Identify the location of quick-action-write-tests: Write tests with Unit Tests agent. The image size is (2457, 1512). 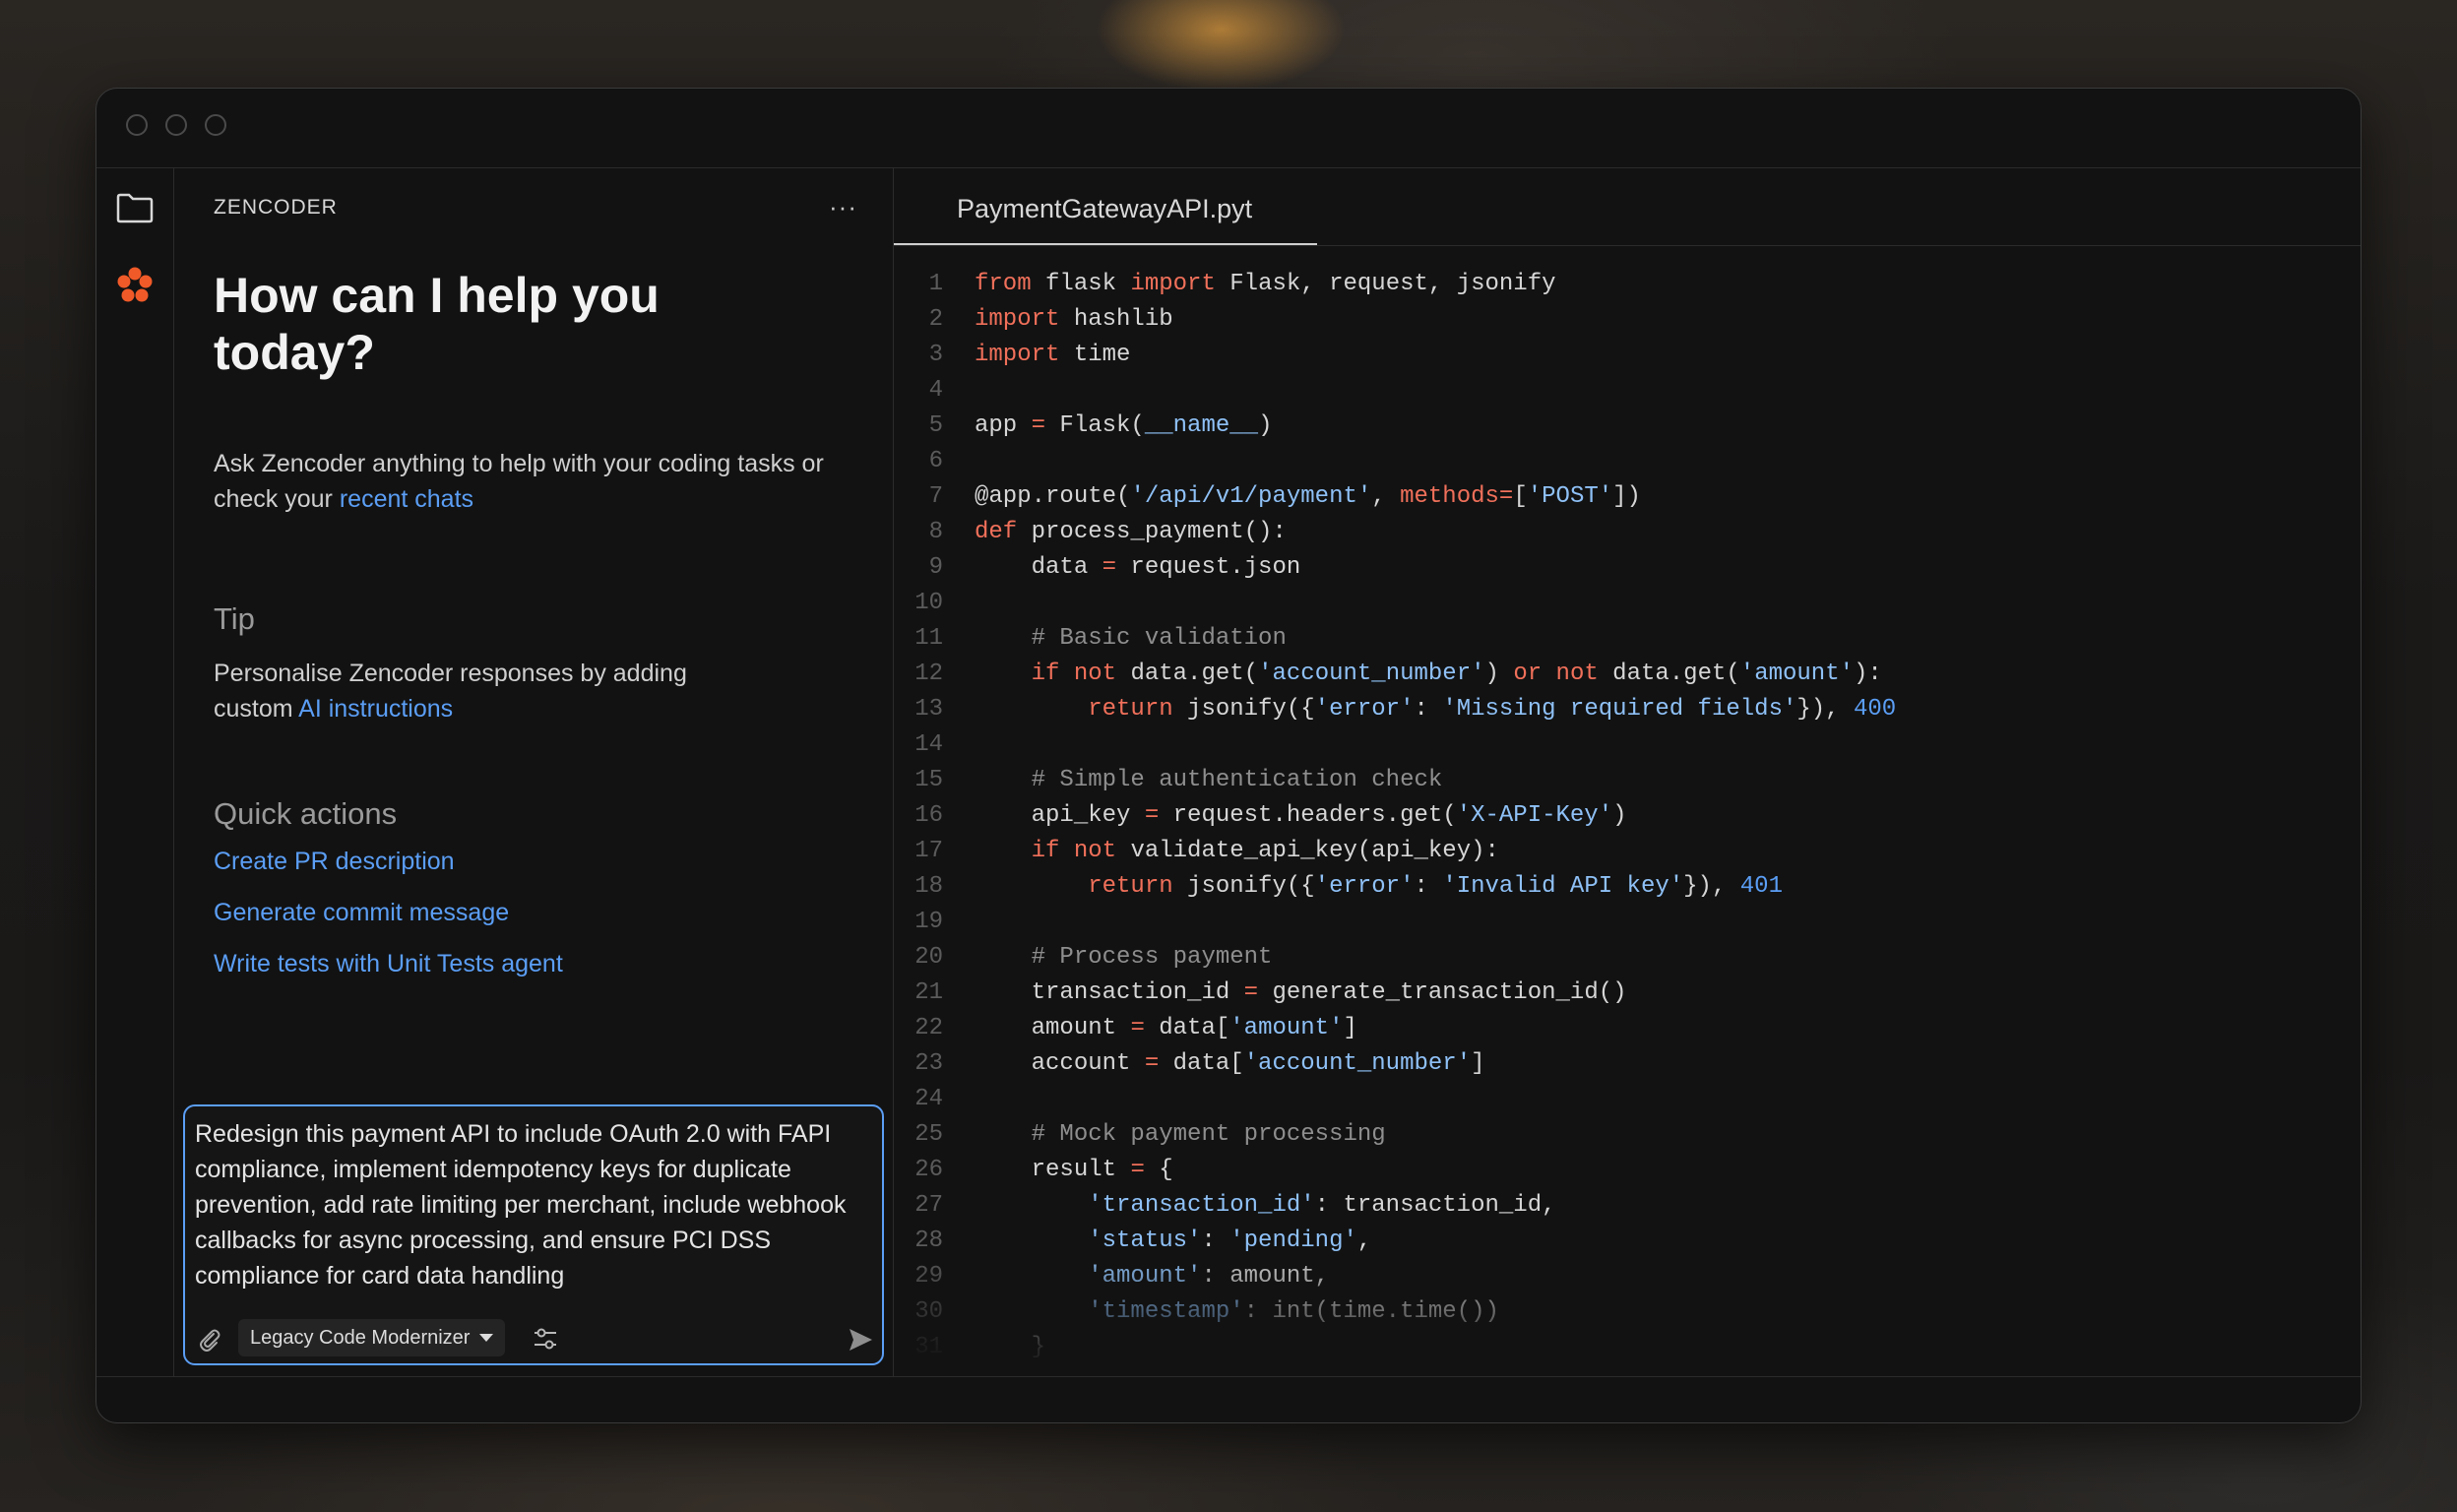
(388, 964).